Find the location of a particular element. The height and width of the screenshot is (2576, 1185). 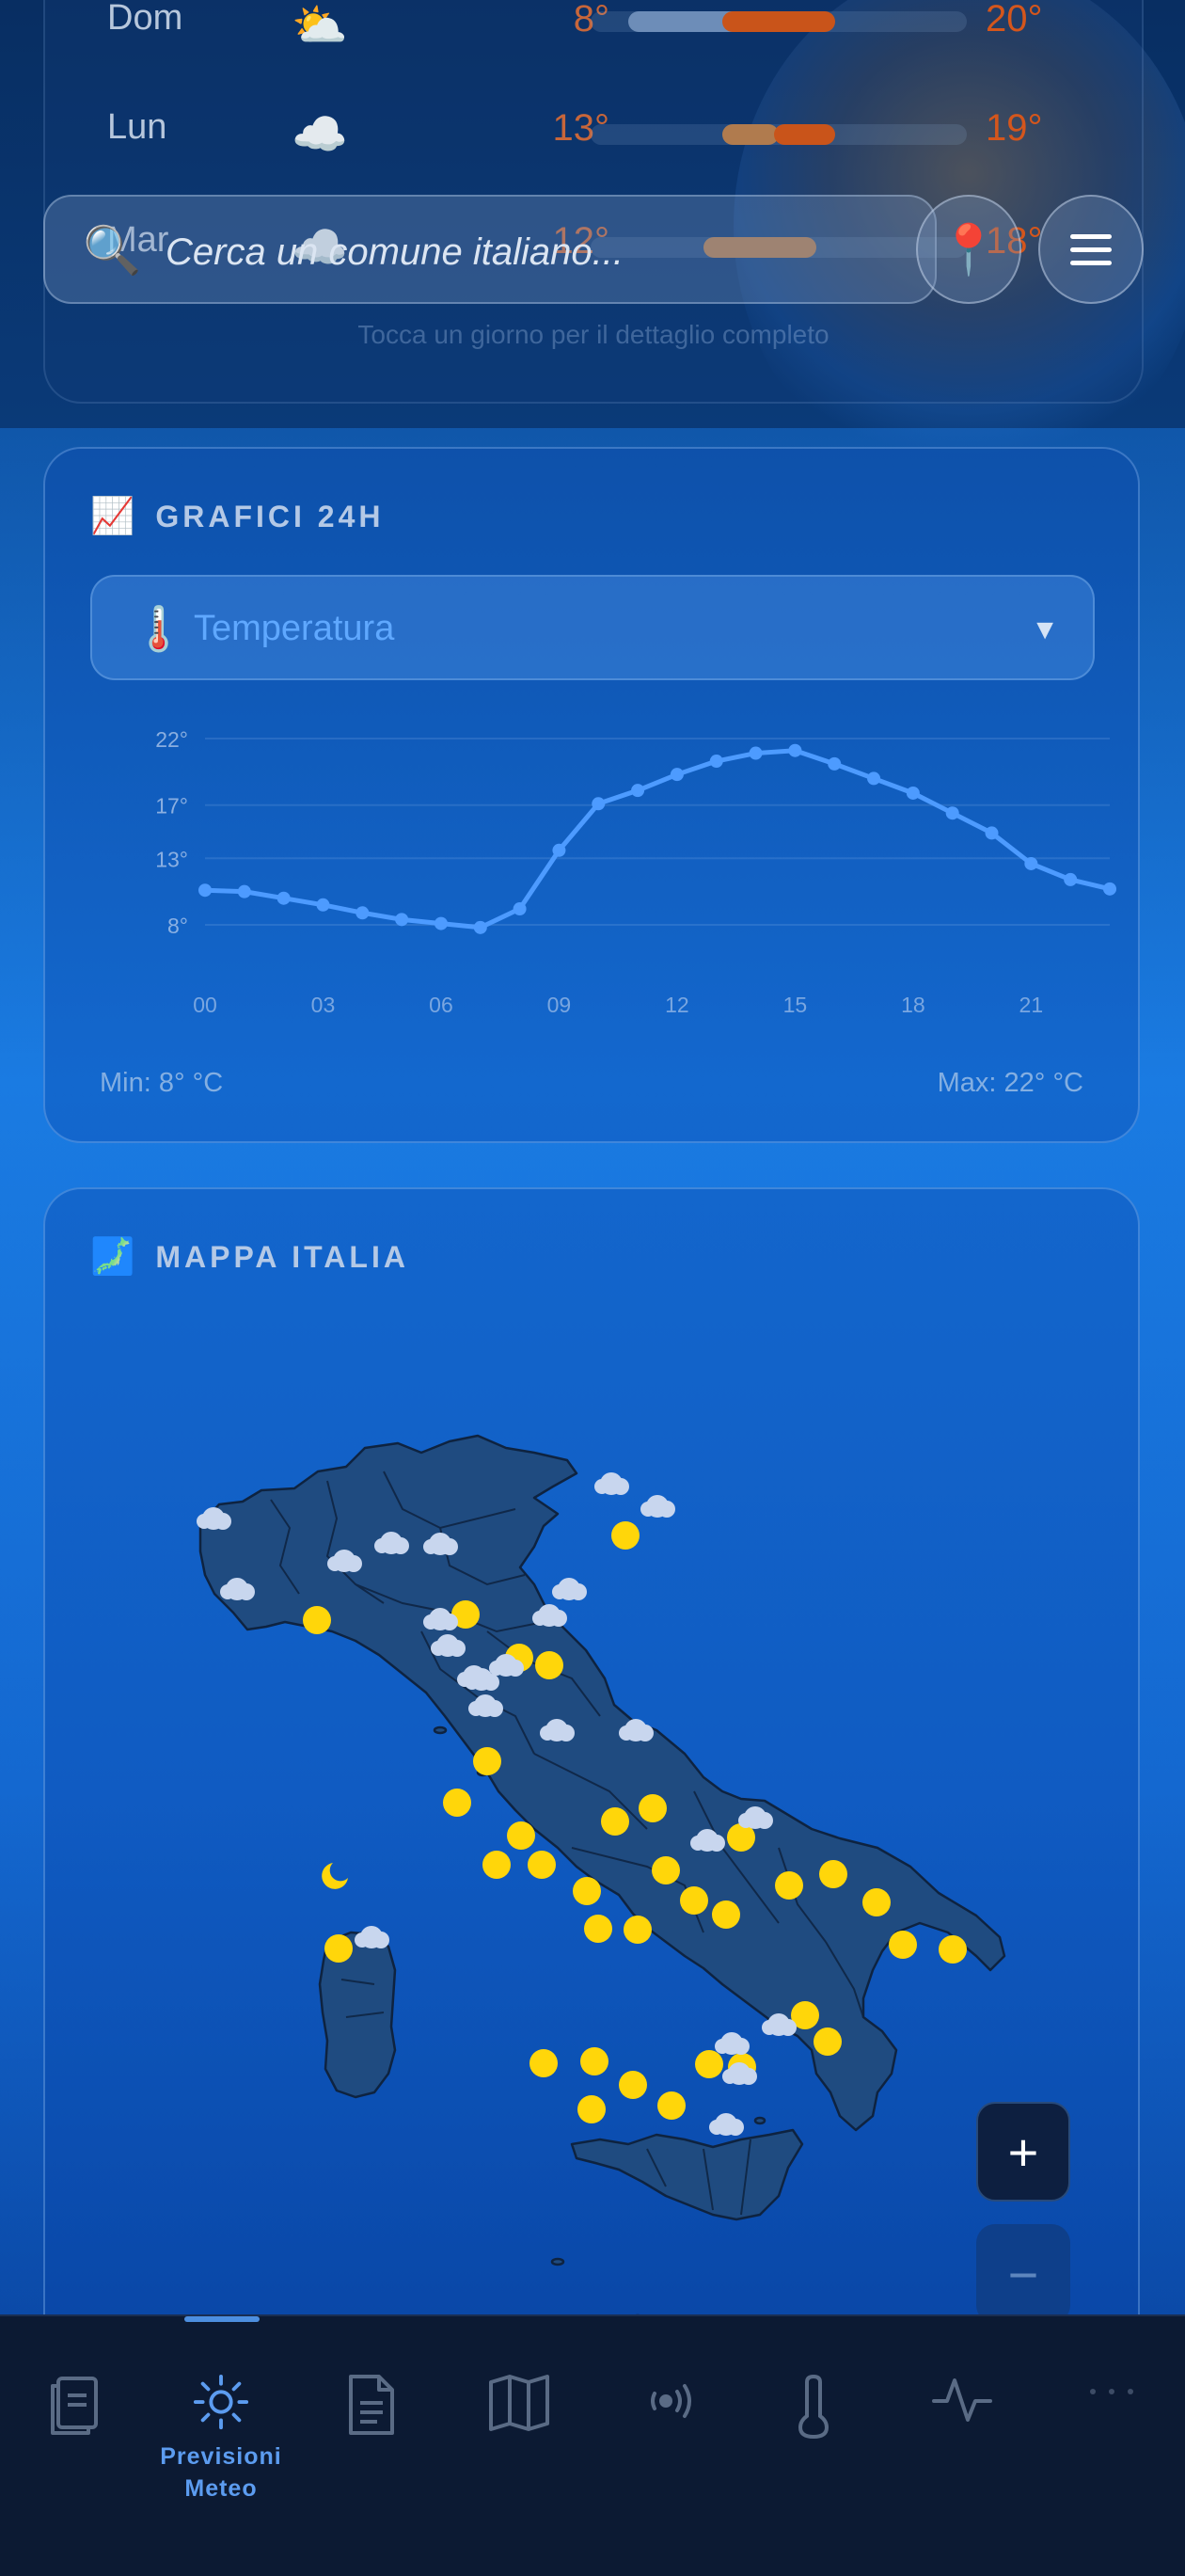

charts-title: GRAFICI 24H is located at coordinates (270, 516).